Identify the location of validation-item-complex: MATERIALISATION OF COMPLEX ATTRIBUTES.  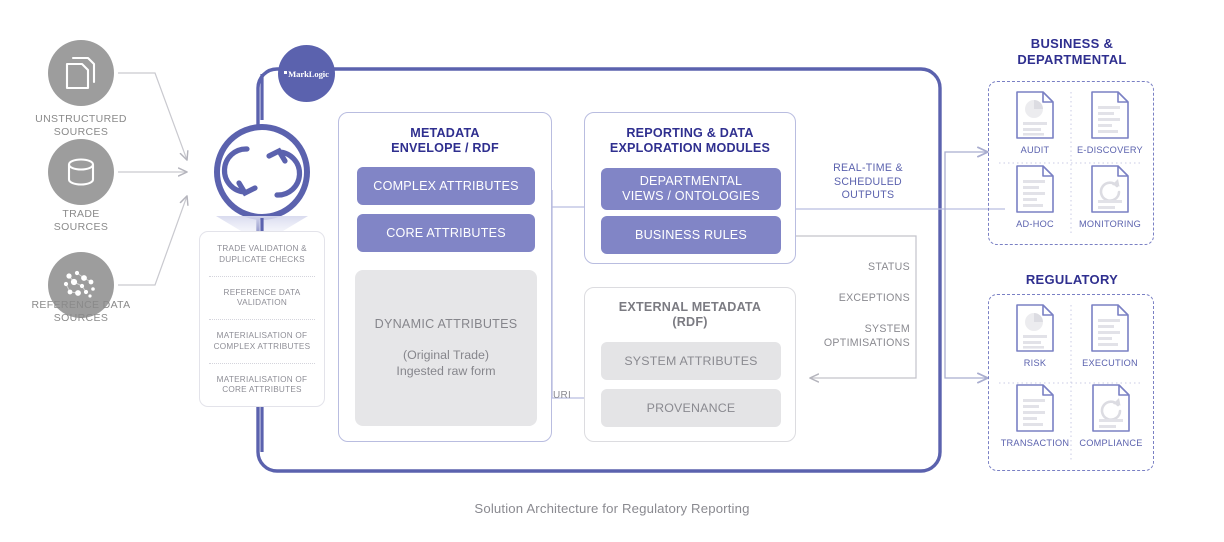
(262, 341).